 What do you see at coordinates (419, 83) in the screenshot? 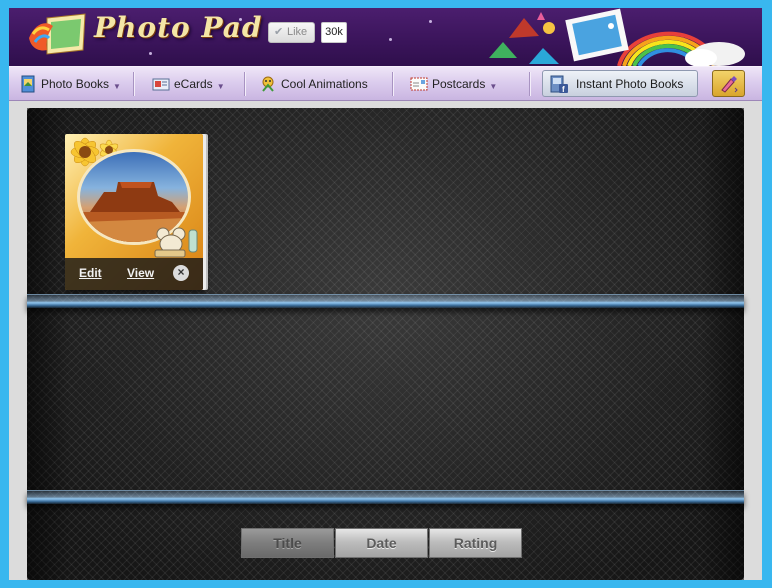
I see `postcard-icon` at bounding box center [419, 83].